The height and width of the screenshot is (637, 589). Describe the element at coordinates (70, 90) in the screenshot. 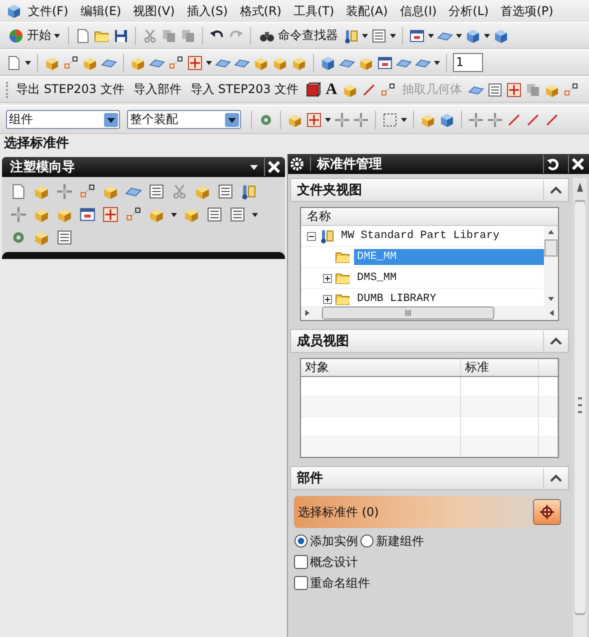

I see `command-button: 导出 STEP203 文件` at that location.